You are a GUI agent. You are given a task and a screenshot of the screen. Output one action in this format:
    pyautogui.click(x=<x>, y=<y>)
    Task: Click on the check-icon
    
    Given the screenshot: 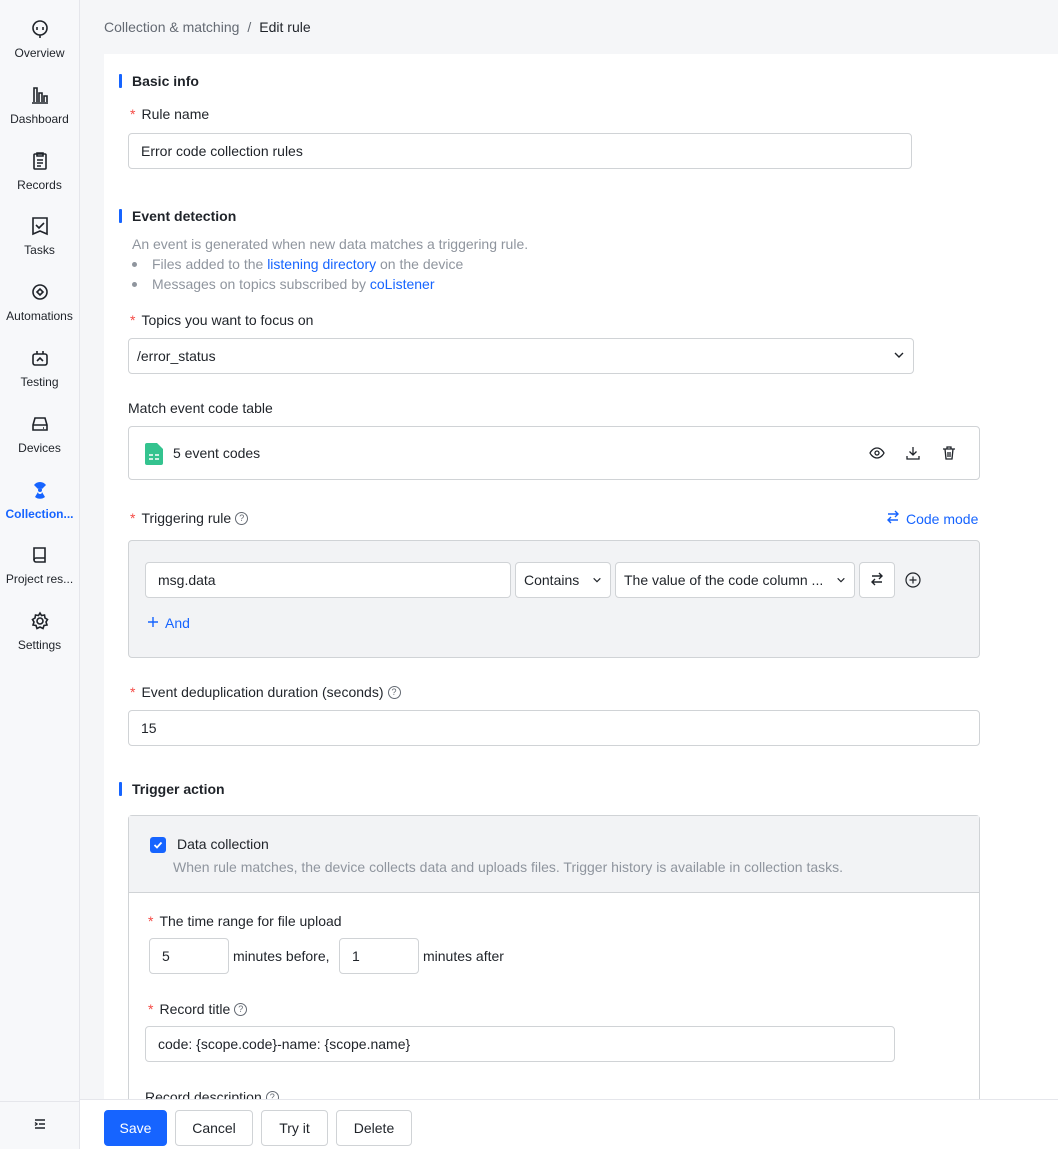 What is the action you would take?
    pyautogui.click(x=158, y=845)
    